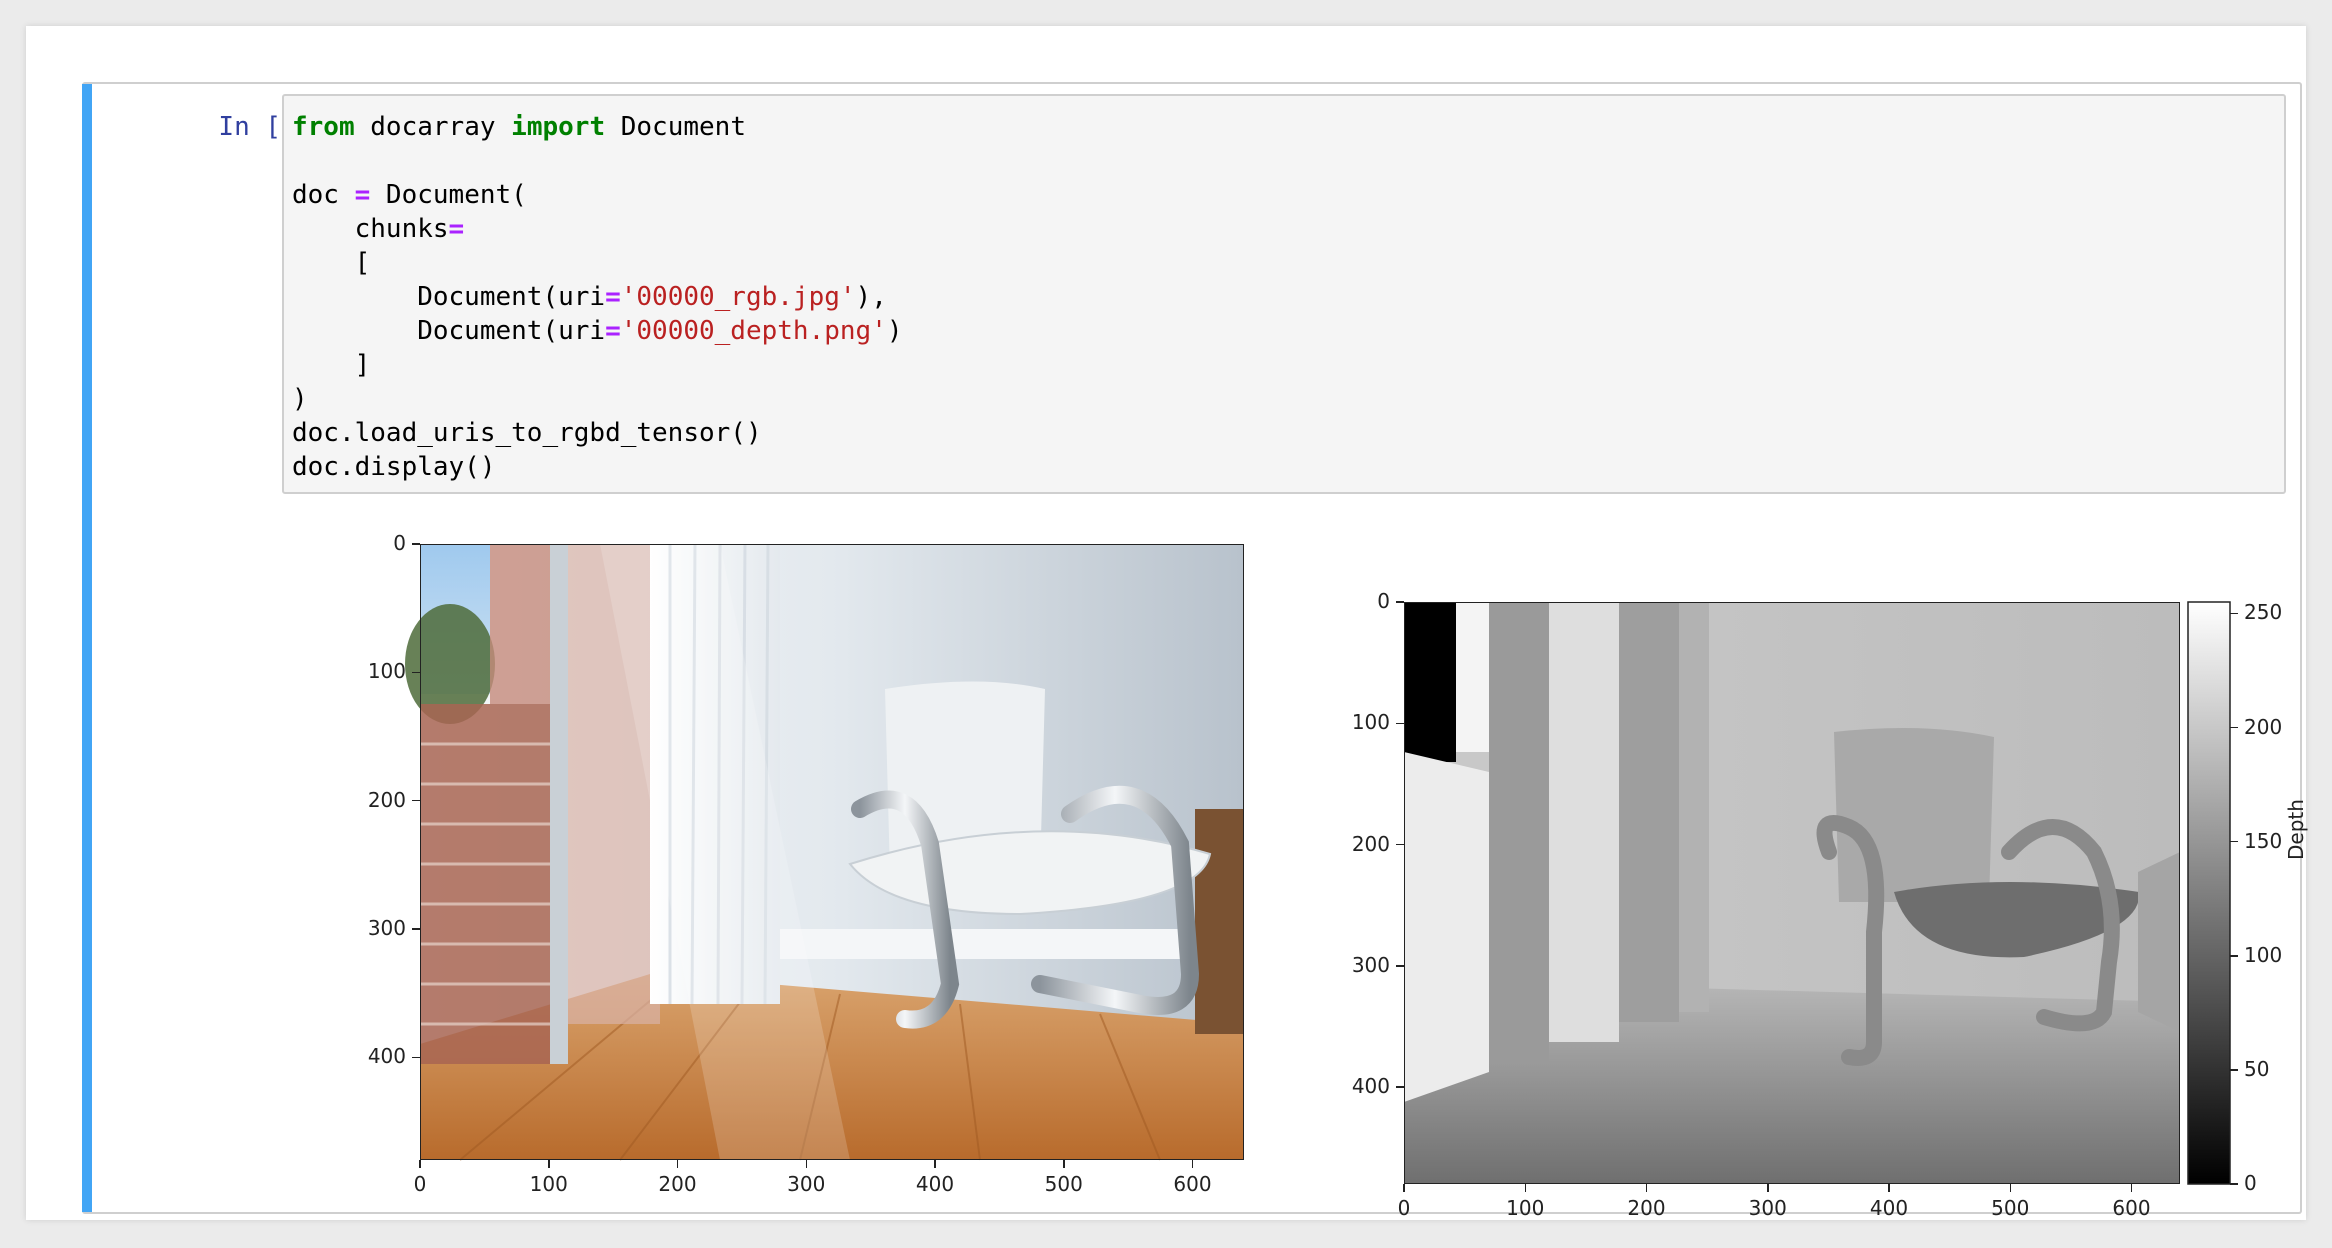  I want to click on code-line: from docarray import Document, so click(519, 127).